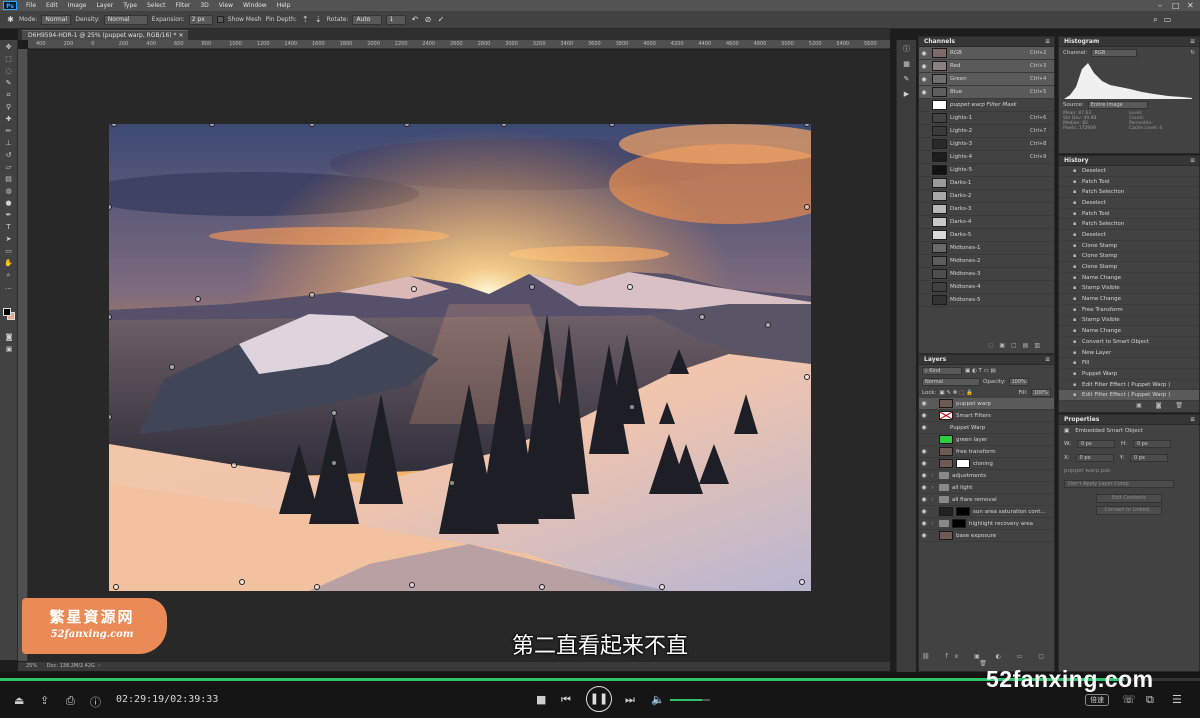 Image resolution: width=1200 pixels, height=718 pixels. Describe the element at coordinates (98, 666) in the screenshot. I see `status-arrow-icon: ›` at that location.